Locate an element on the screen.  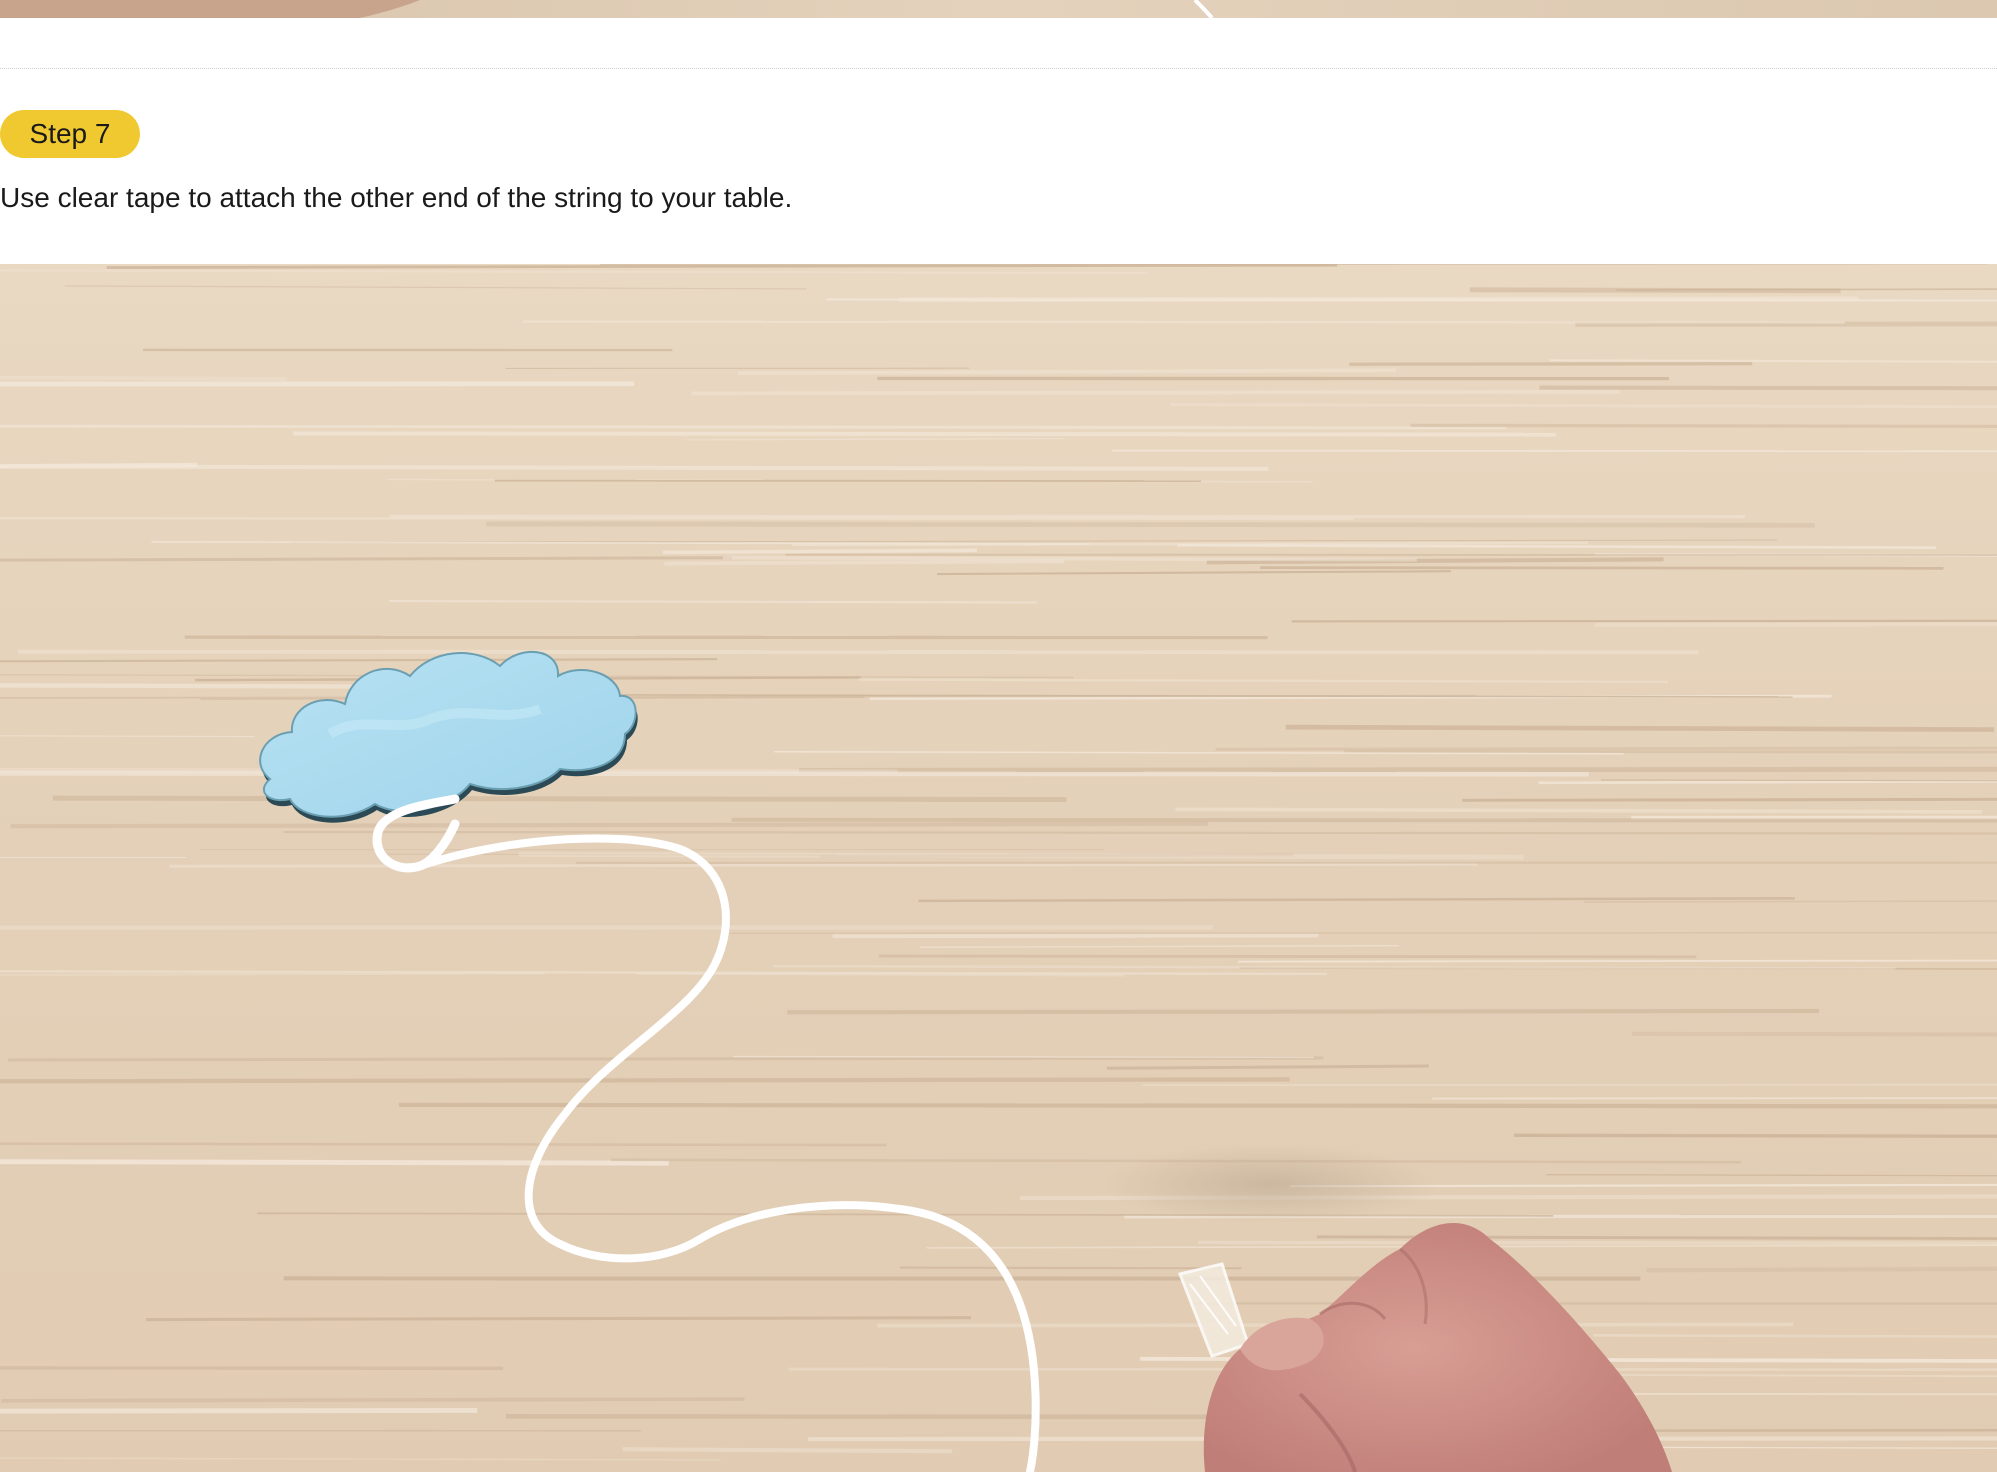
step-number-badge: Step 7 is located at coordinates (70, 134).